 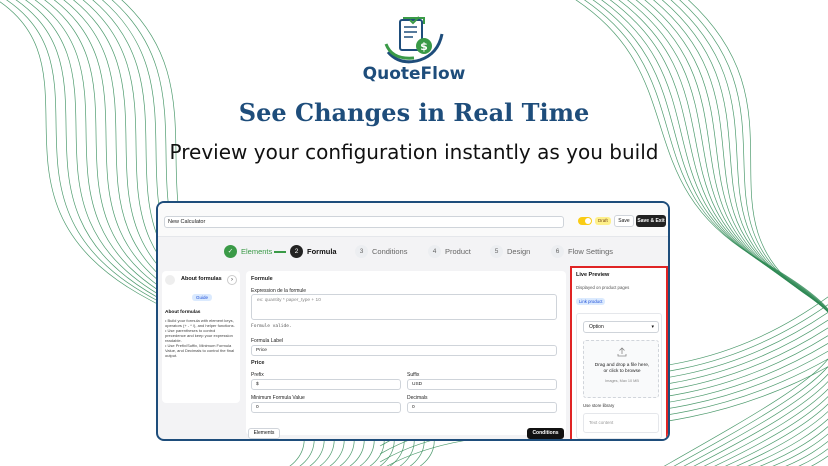 What do you see at coordinates (271, 326) in the screenshot?
I see `validation-text: Formule valide.` at bounding box center [271, 326].